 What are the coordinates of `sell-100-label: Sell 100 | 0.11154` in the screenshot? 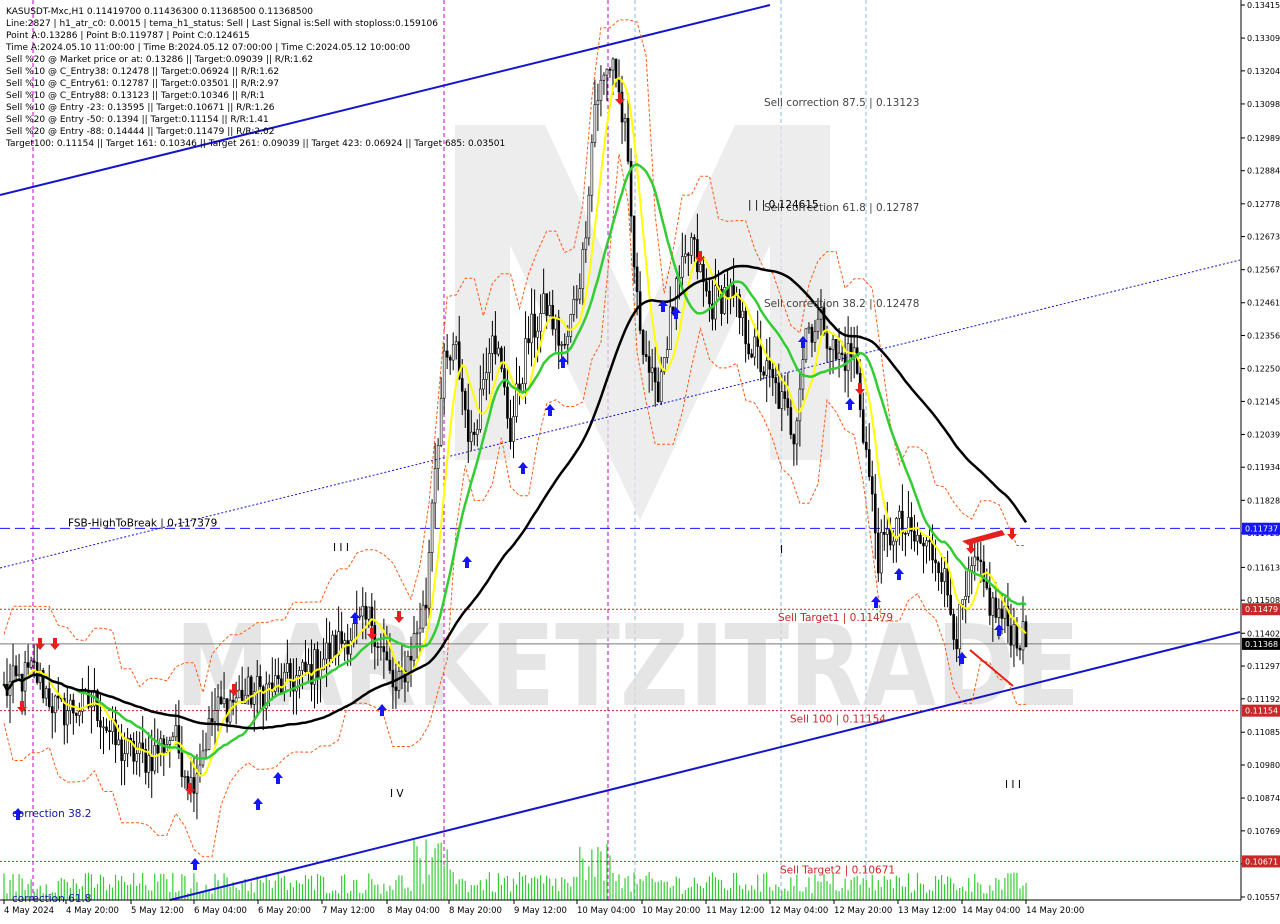 It's located at (838, 720).